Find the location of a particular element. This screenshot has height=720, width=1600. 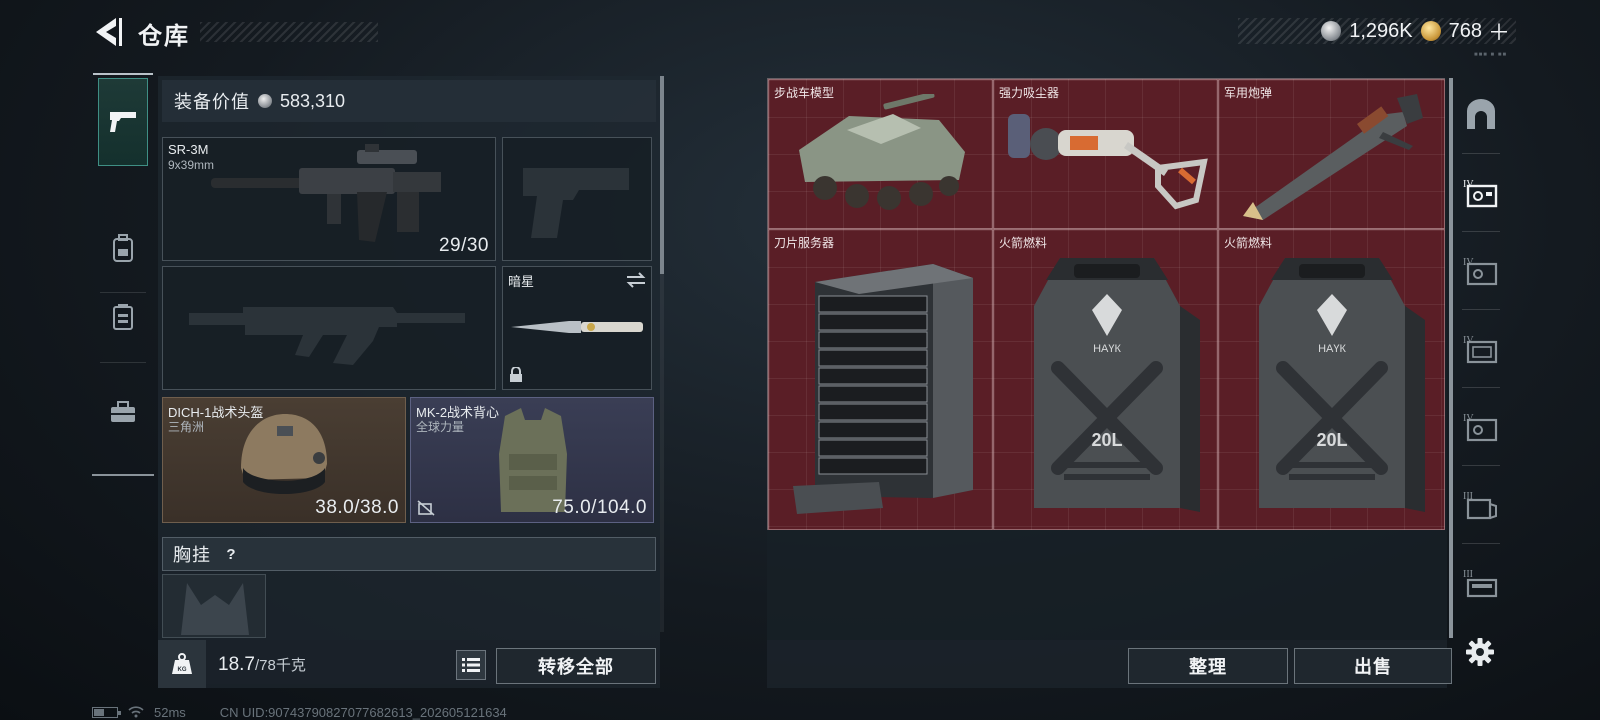

secondary-weapon-slot is located at coordinates (329, 328).